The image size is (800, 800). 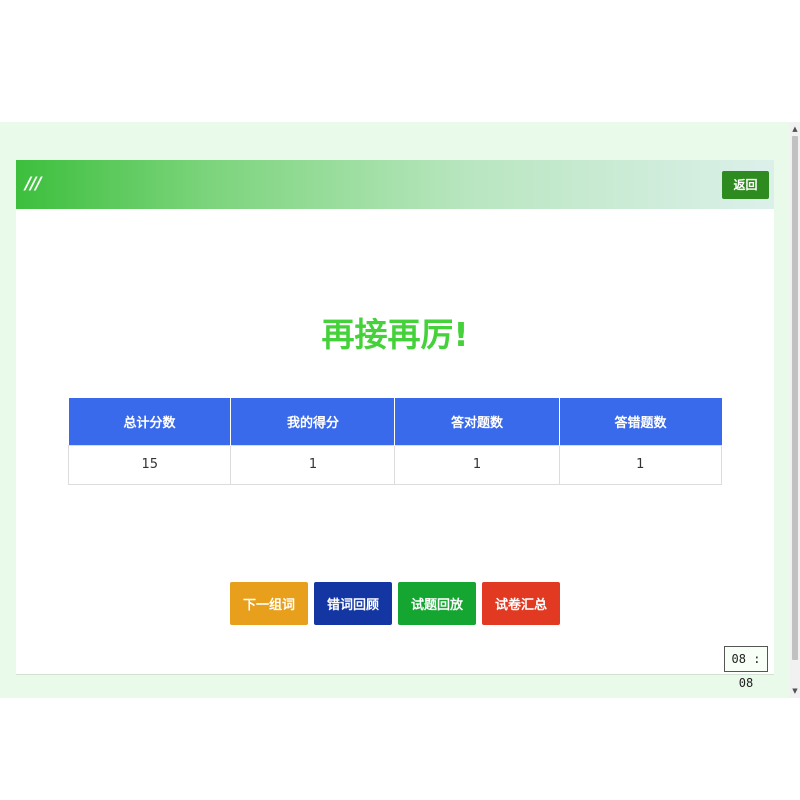 I want to click on scroll-down-icon: ▼, so click(x=795, y=691).